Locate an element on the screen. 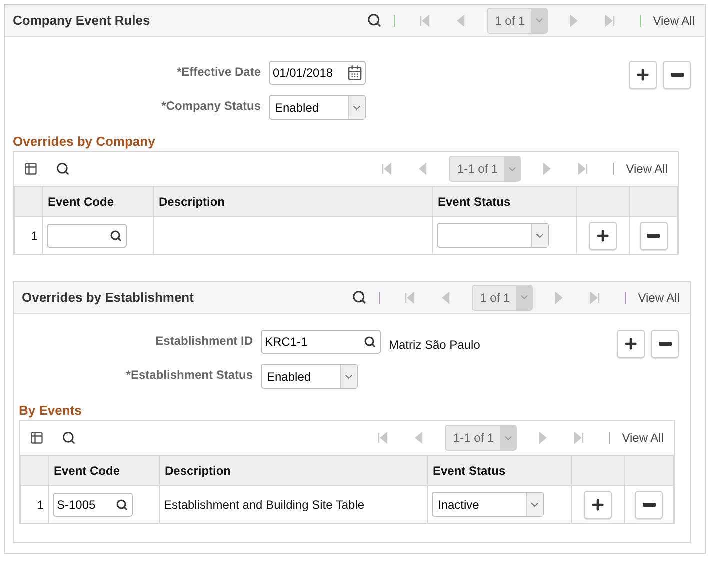 The width and height of the screenshot is (718, 562). section-title: By Events is located at coordinates (51, 410).